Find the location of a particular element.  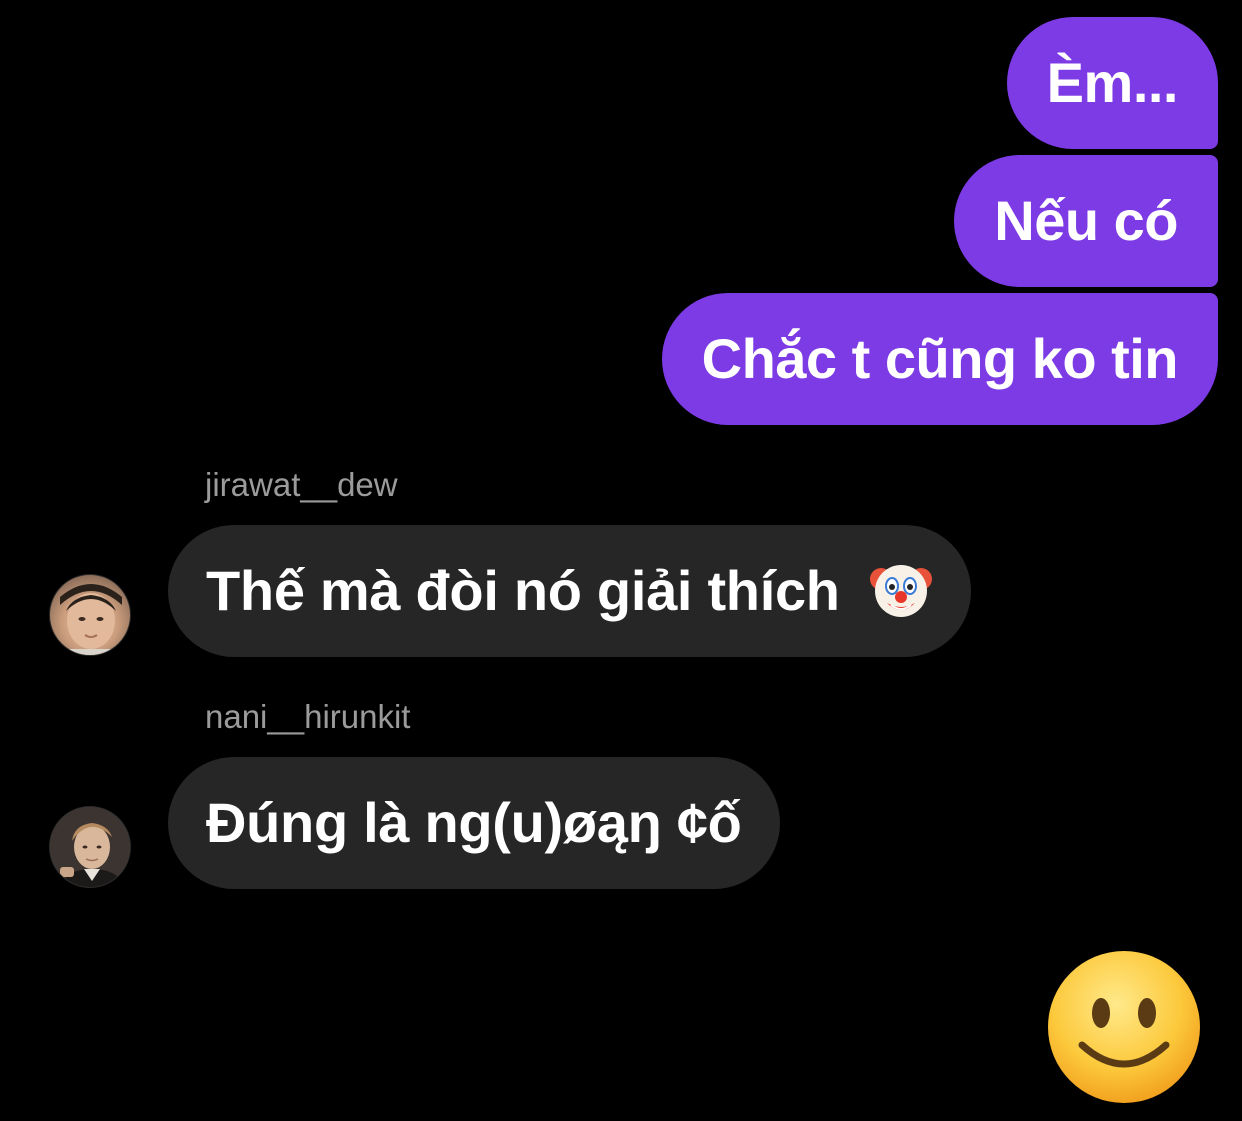

message-text: Chắc t cũng ko tin is located at coordinates (940, 358).